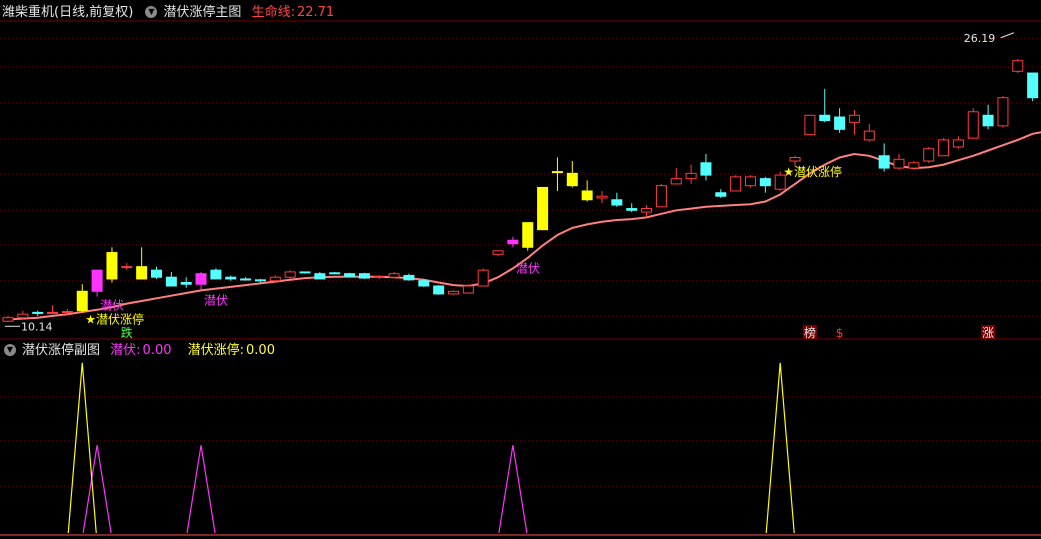  Describe the element at coordinates (151, 11) in the screenshot. I see `indicator-menu-icon: ▼` at that location.